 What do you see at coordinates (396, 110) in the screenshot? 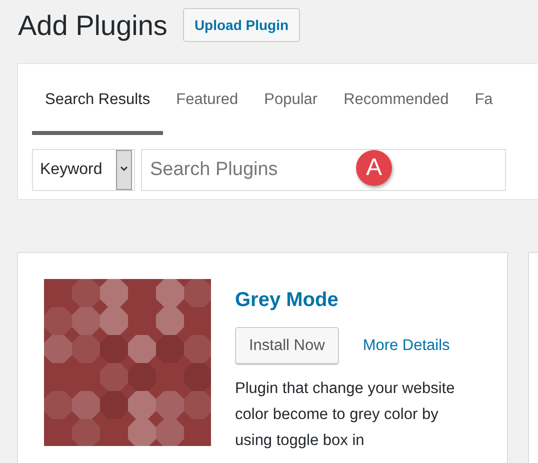
I see `filter-tab: Recommended` at bounding box center [396, 110].